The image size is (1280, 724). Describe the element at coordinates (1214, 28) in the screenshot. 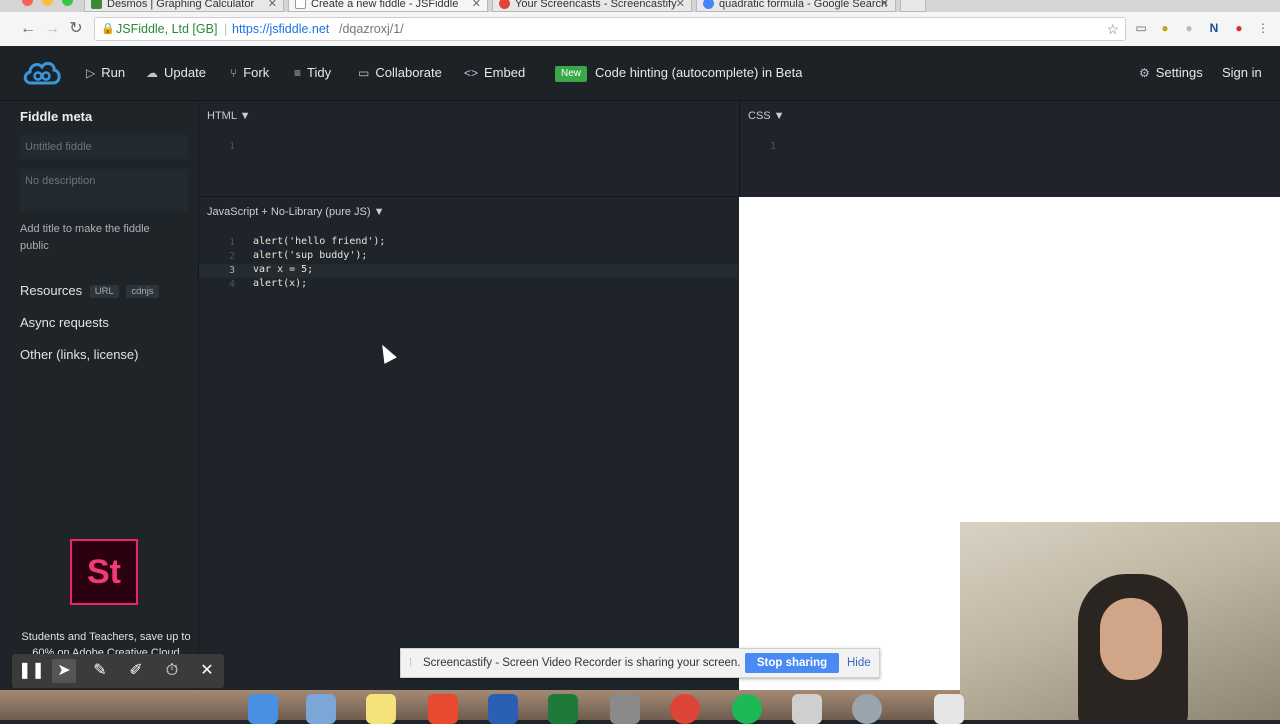

I see `extension-n-icon: N` at that location.